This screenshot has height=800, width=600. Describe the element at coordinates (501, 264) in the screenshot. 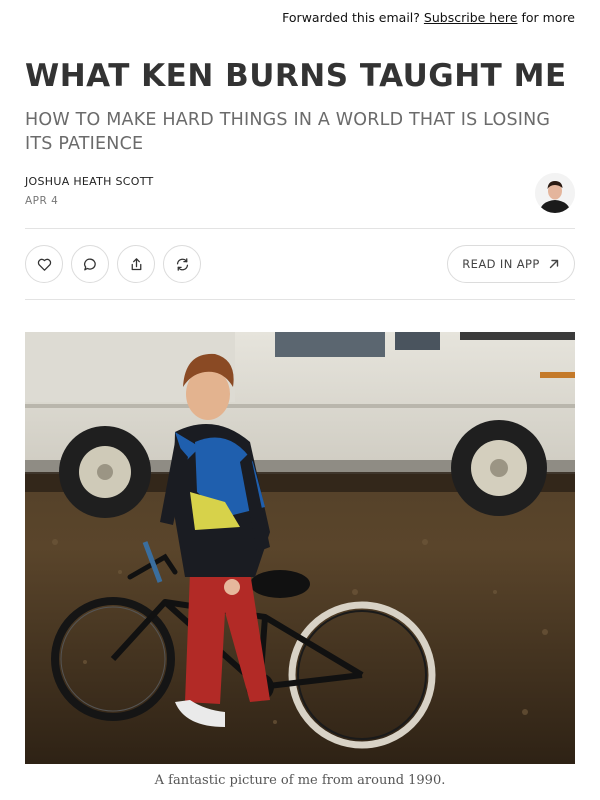

I see `read-in-app-label: READ IN APP` at that location.